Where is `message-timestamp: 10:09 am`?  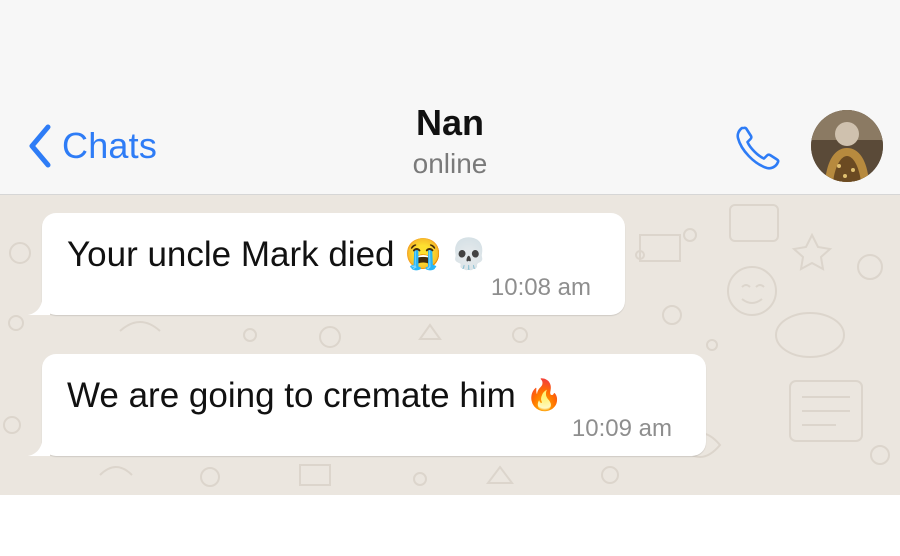
message-timestamp: 10:09 am is located at coordinates (621, 428).